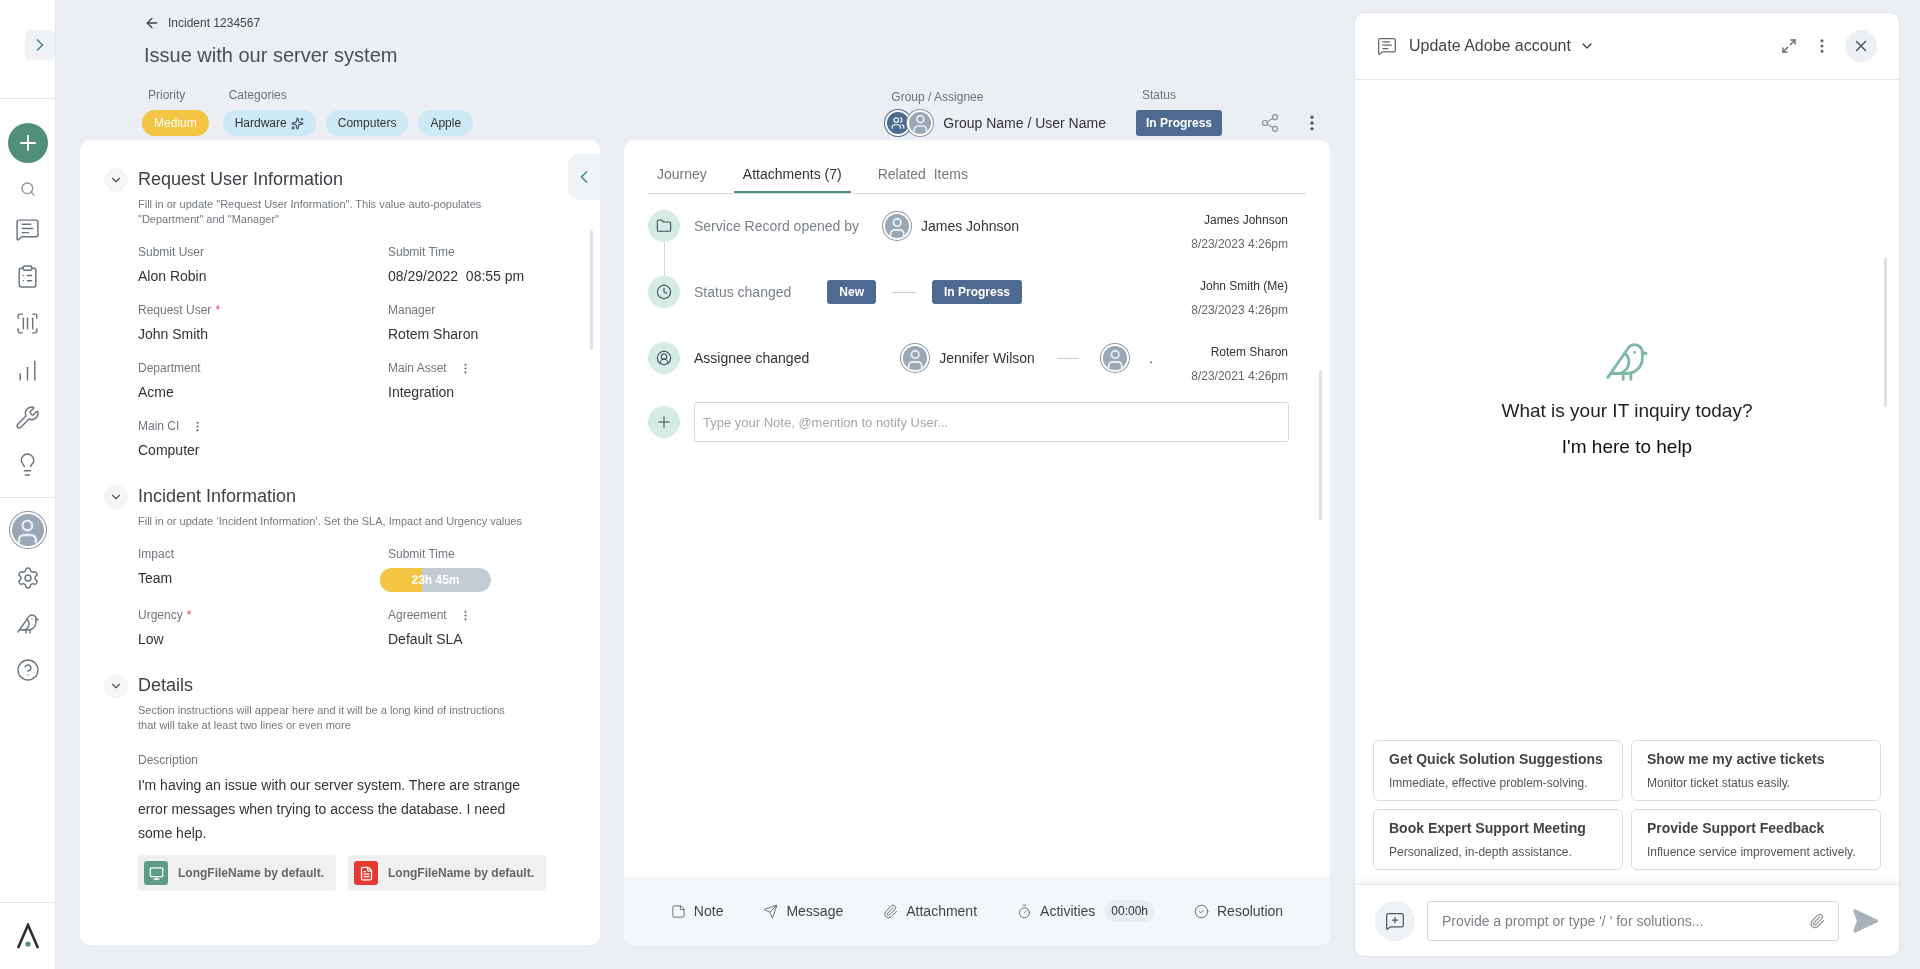 This screenshot has width=1920, height=969. Describe the element at coordinates (169, 760) in the screenshot. I see `field-label: Description` at that location.